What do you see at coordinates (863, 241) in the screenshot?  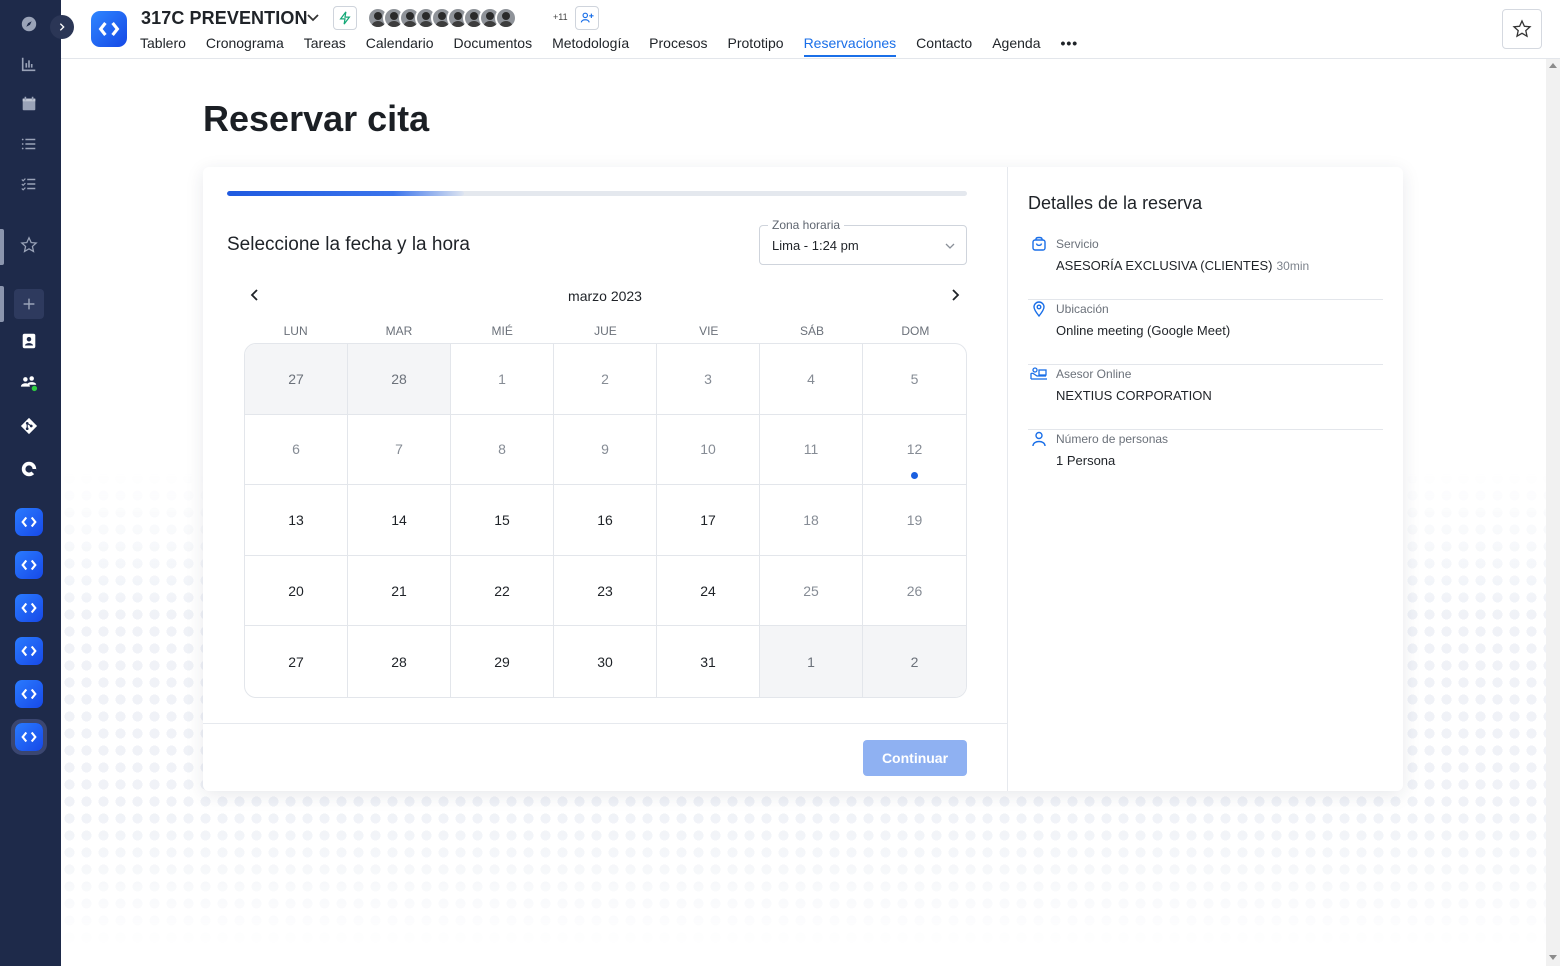 I see `timezone-select: Zona horaria Lima - 1:24 pm` at bounding box center [863, 241].